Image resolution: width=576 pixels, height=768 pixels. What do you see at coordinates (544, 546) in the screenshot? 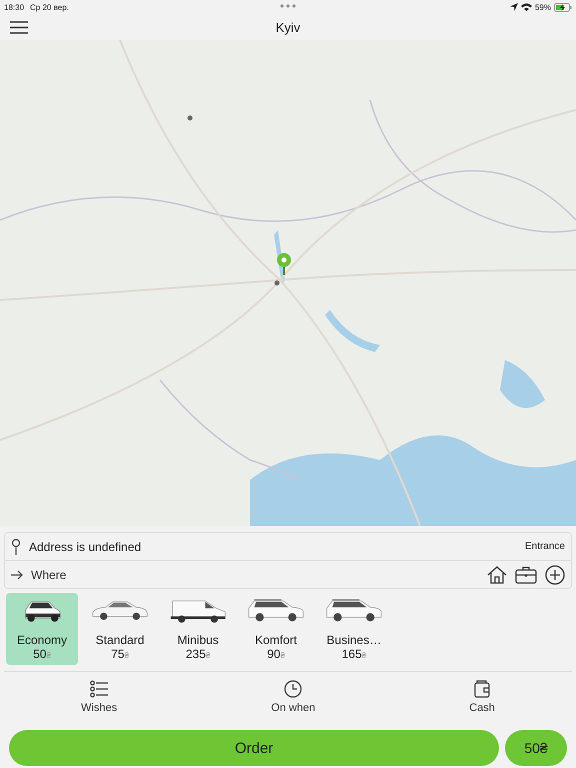
I see `entrance-link: Entrance` at bounding box center [544, 546].